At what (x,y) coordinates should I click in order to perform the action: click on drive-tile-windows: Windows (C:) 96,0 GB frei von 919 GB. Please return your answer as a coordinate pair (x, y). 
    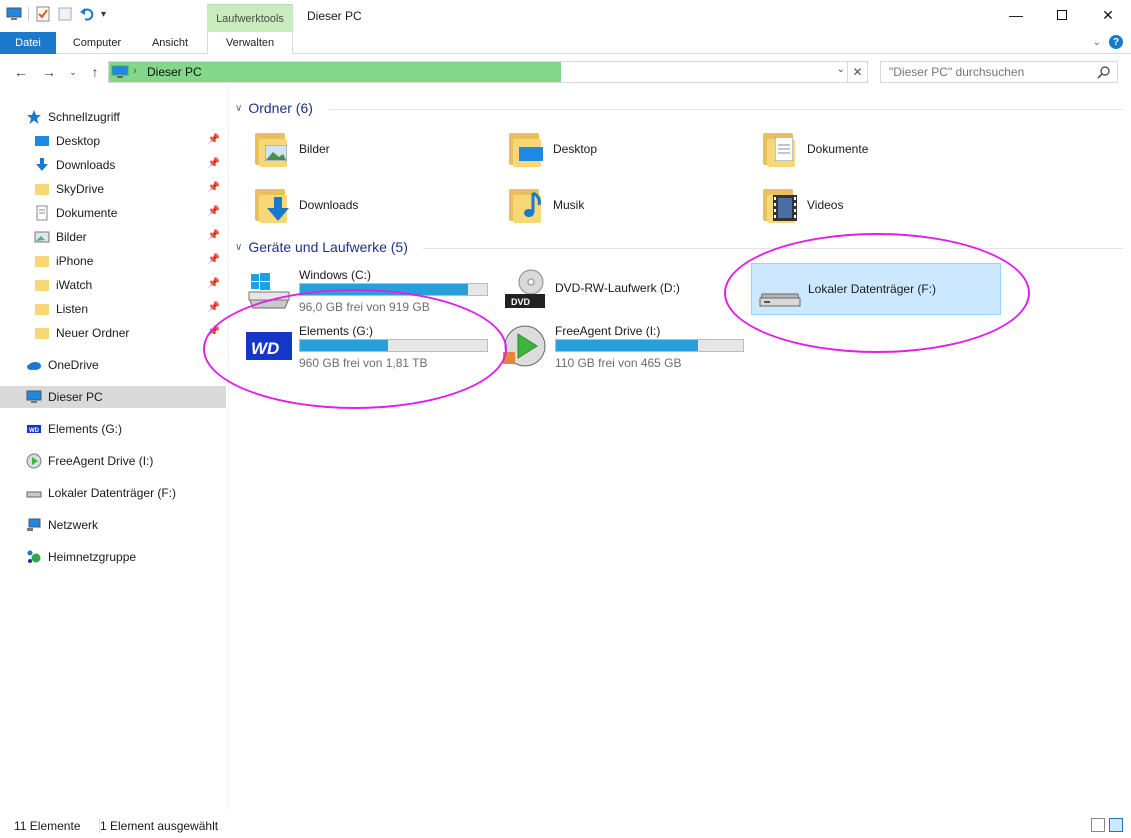
    Looking at the image, I should click on (370, 290).